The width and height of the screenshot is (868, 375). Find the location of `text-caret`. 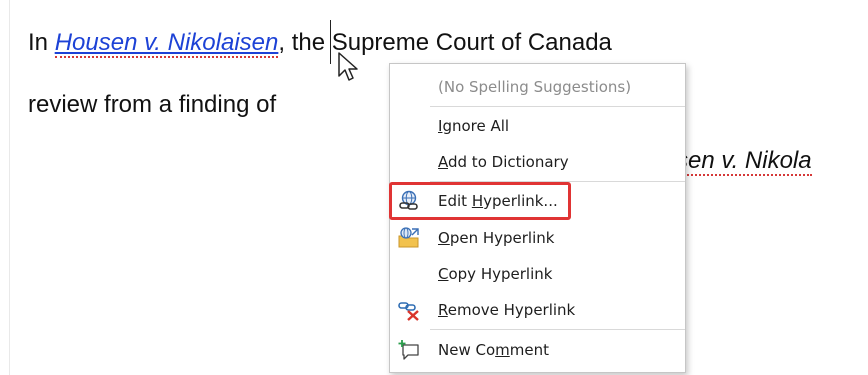

text-caret is located at coordinates (330, 42).